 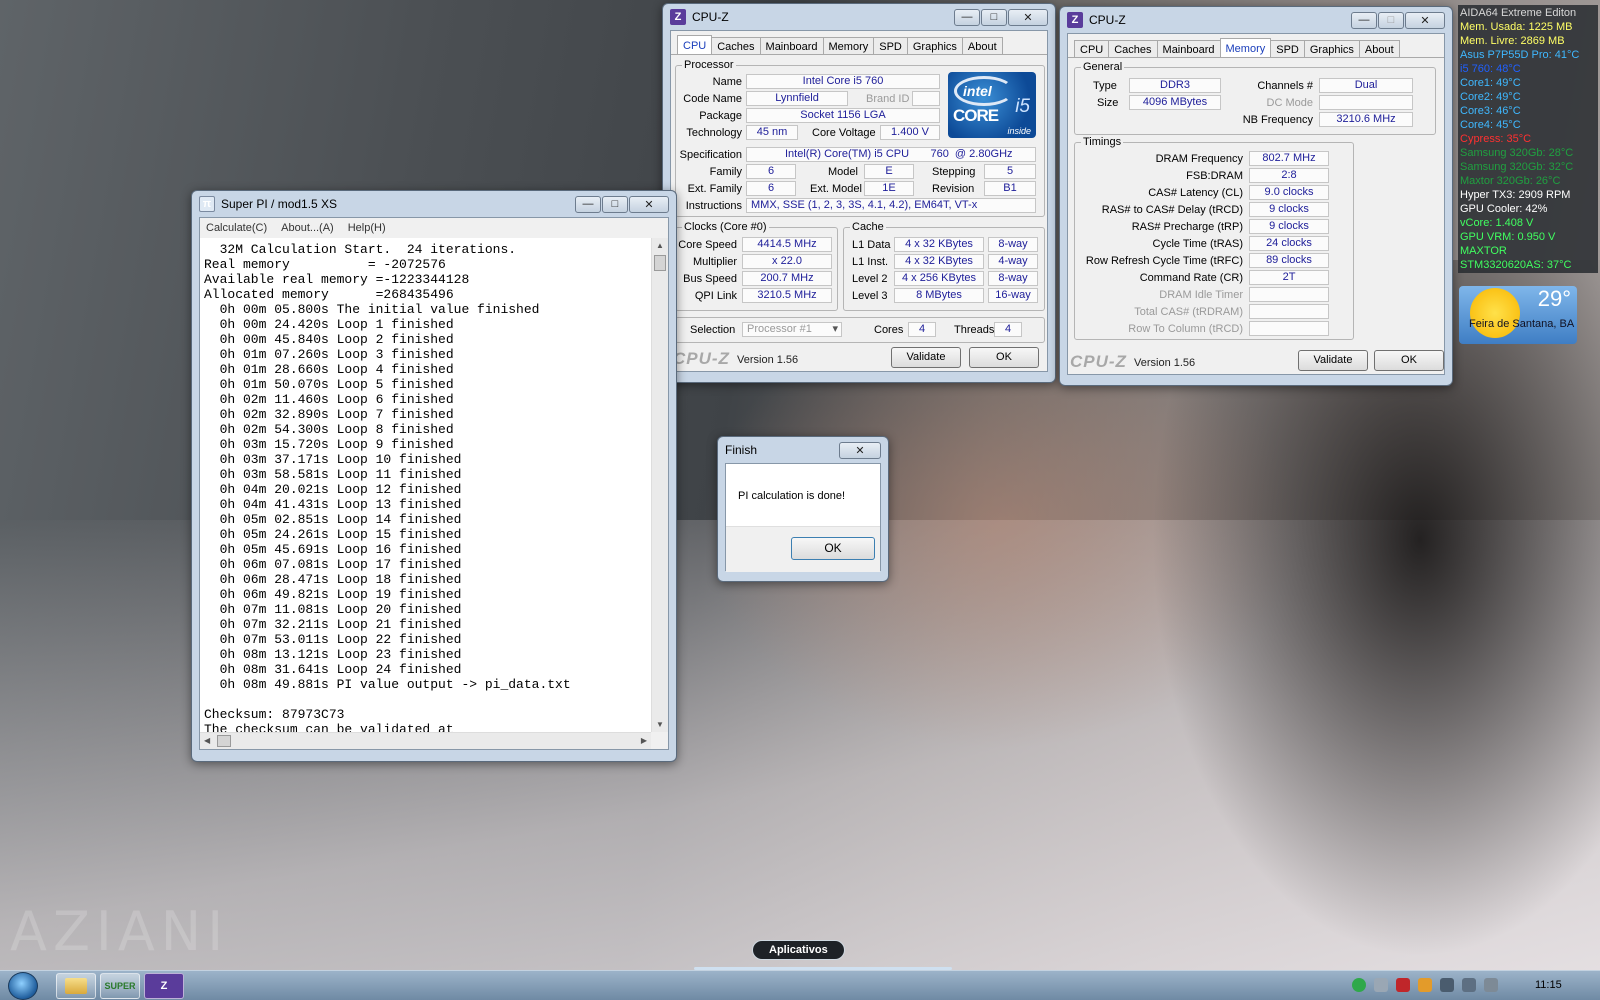 What do you see at coordinates (329, 444) in the screenshot?
I see `output-line: 0h 03m 15.720s Loop 9 finished` at bounding box center [329, 444].